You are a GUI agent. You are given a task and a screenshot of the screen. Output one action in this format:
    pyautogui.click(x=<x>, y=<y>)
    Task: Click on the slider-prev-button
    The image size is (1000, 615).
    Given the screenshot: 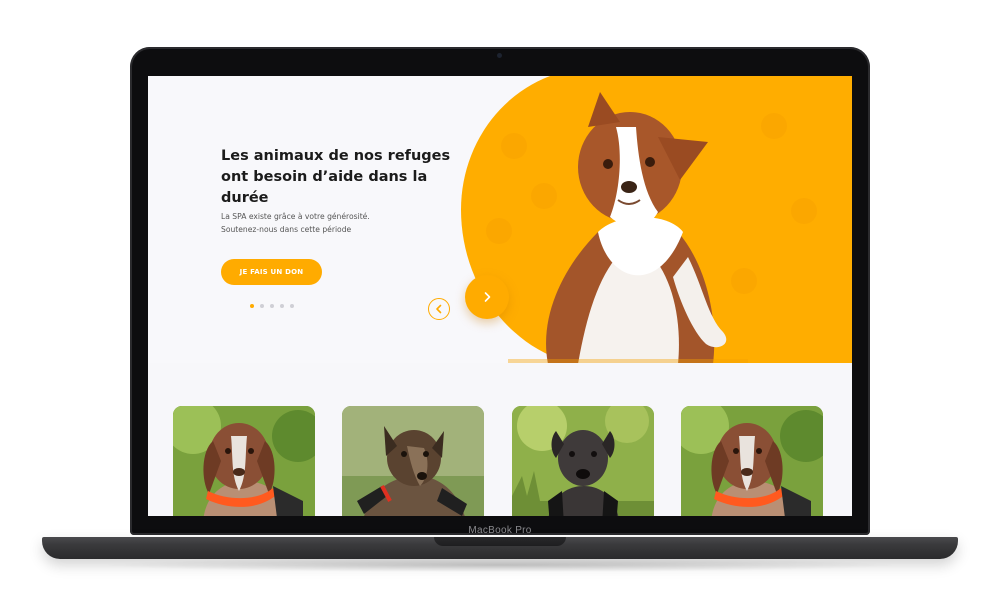 What is the action you would take?
    pyautogui.click(x=439, y=309)
    